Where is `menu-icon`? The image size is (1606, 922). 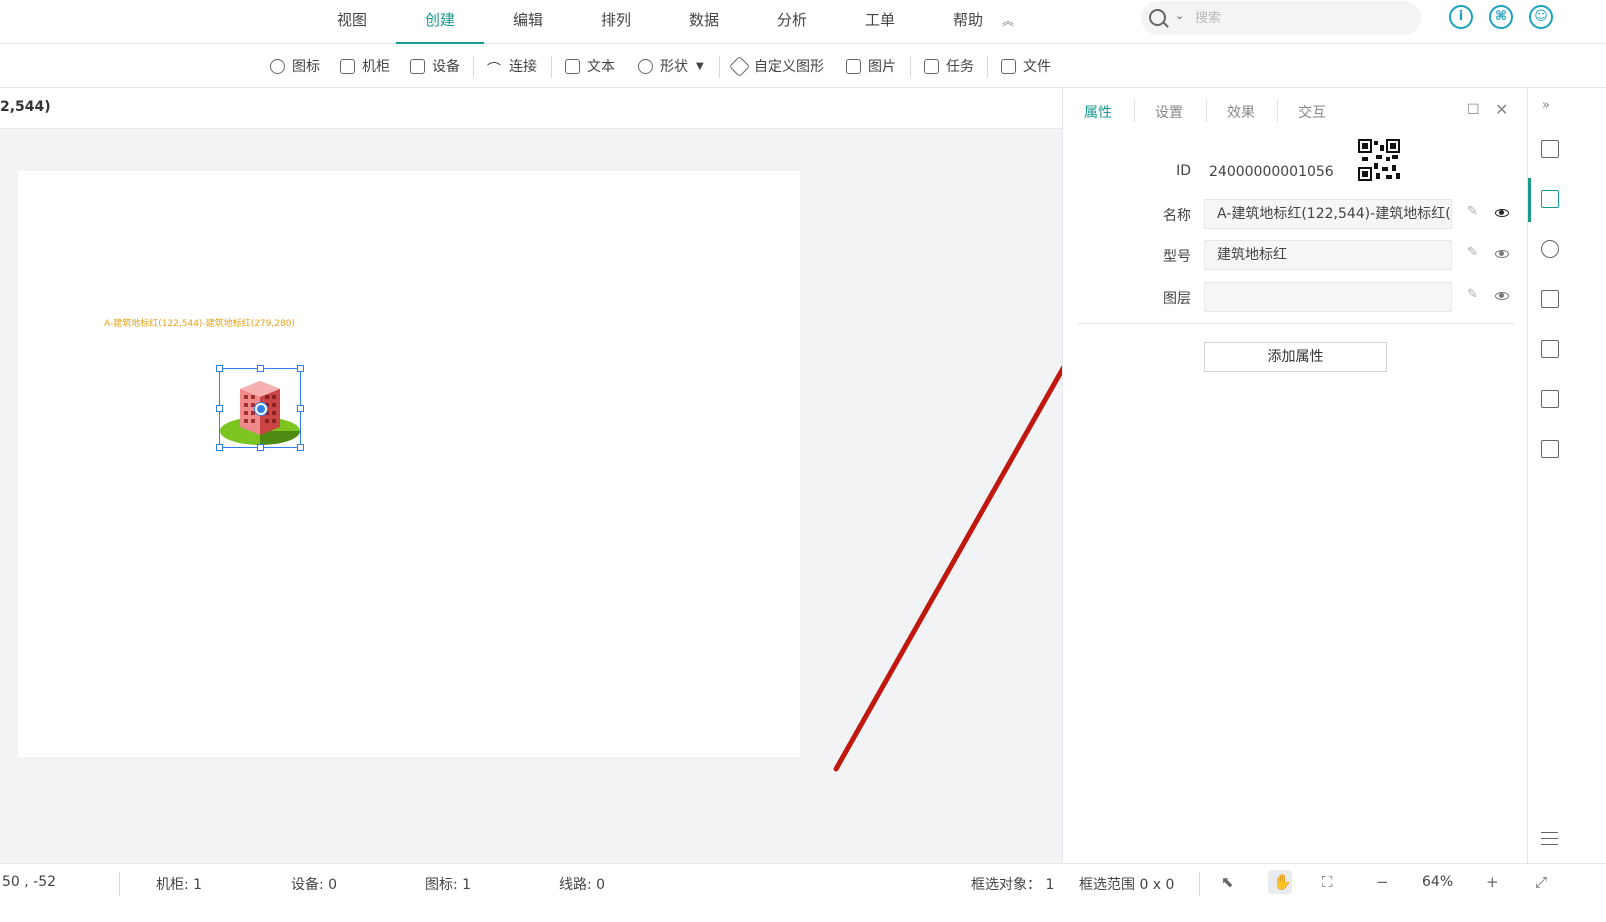
menu-icon is located at coordinates (1549, 838).